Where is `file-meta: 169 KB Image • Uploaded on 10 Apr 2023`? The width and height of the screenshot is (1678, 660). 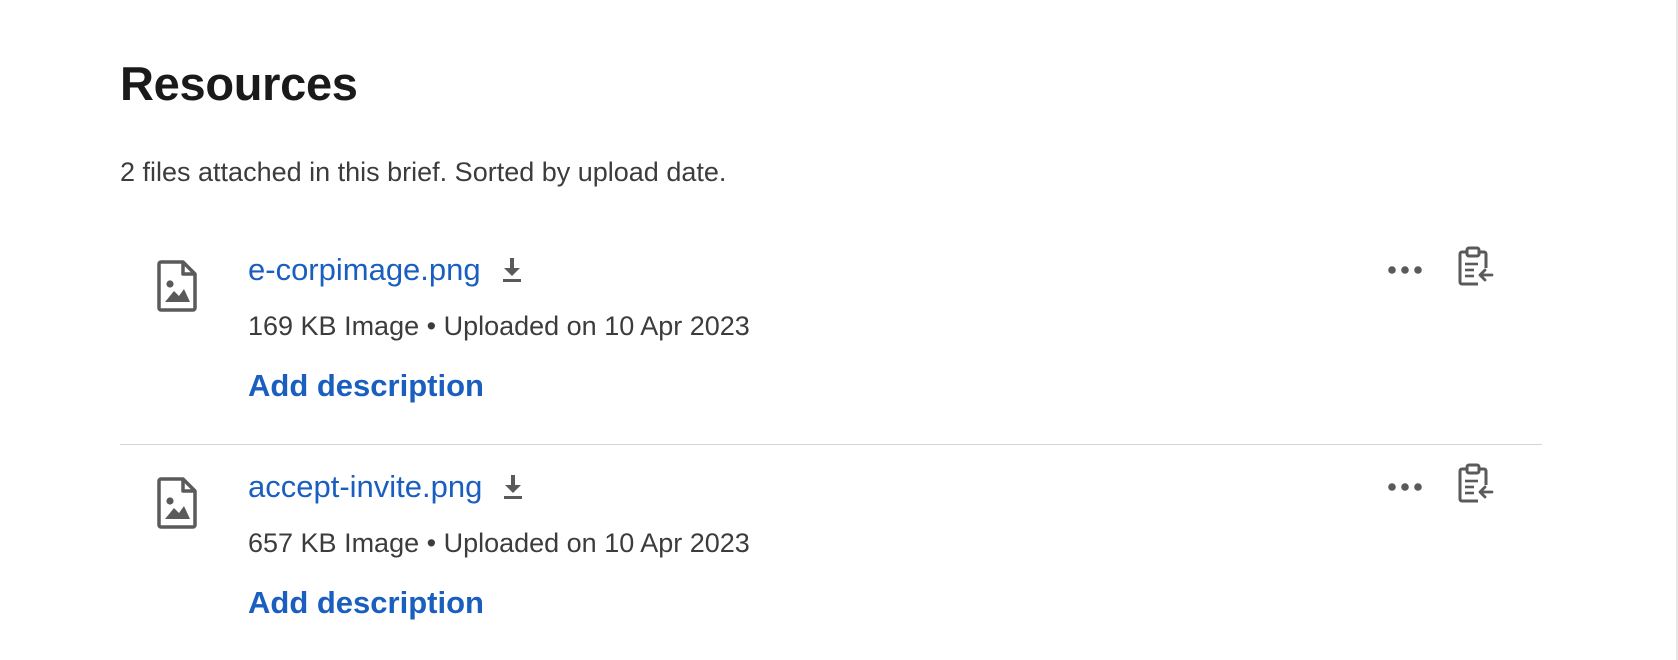
file-meta: 169 KB Image • Uploaded on 10 Apr 2023 is located at coordinates (499, 326).